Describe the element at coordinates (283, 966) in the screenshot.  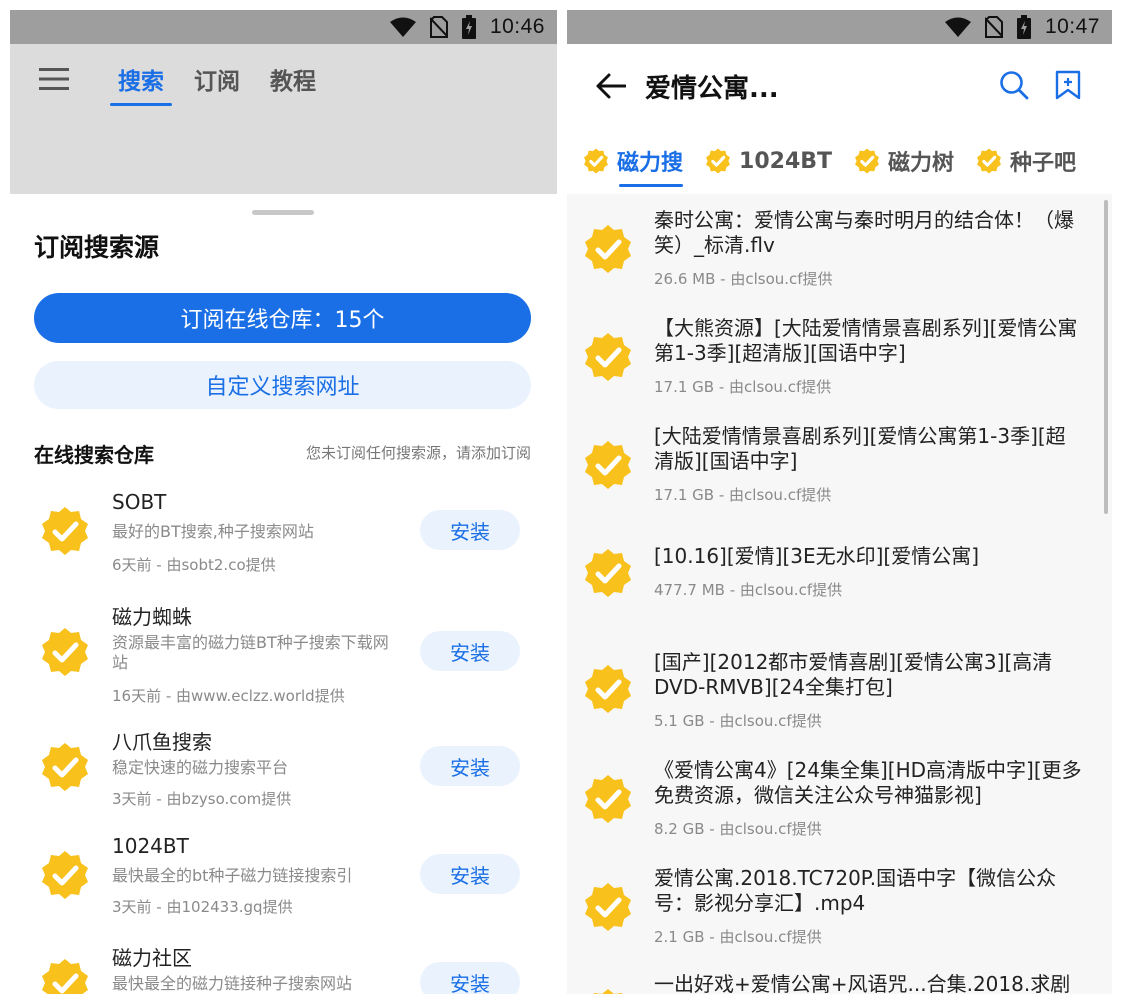
I see `list-item: 磁力社区 最快最全的磁力链接种子搜索网站 安装` at that location.